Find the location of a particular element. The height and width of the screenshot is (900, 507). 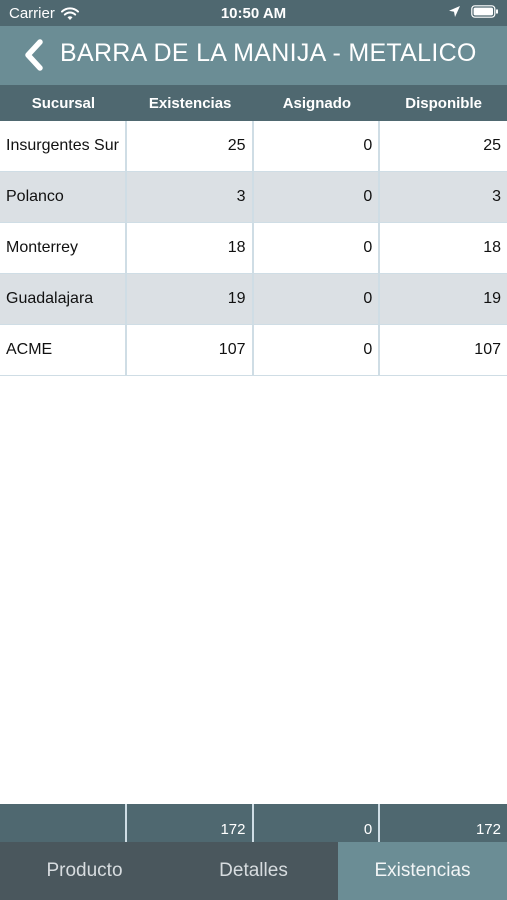

cell-existencias: 19 is located at coordinates (190, 299).